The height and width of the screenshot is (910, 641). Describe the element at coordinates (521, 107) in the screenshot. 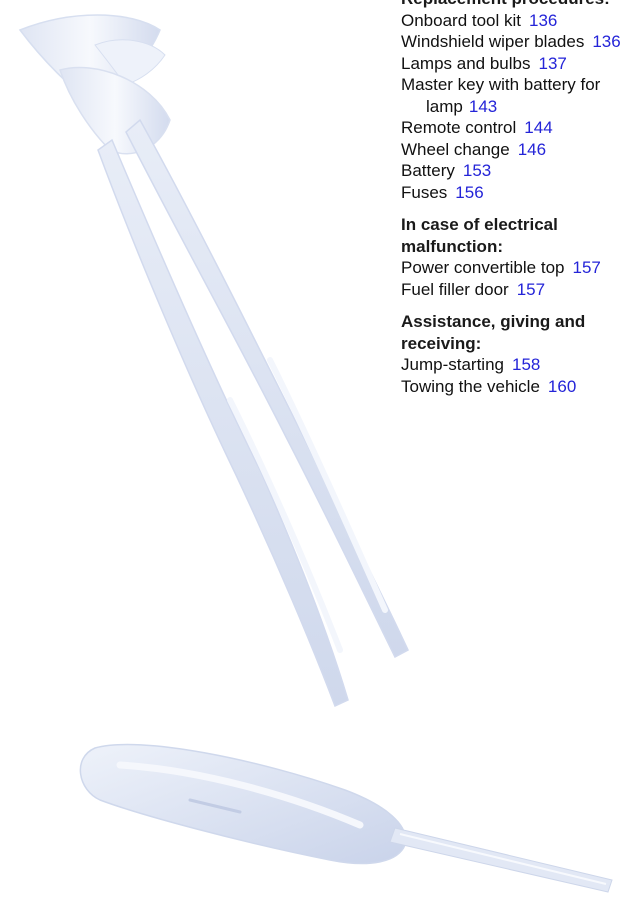

I see `index-entry-continued: lamp 143` at that location.